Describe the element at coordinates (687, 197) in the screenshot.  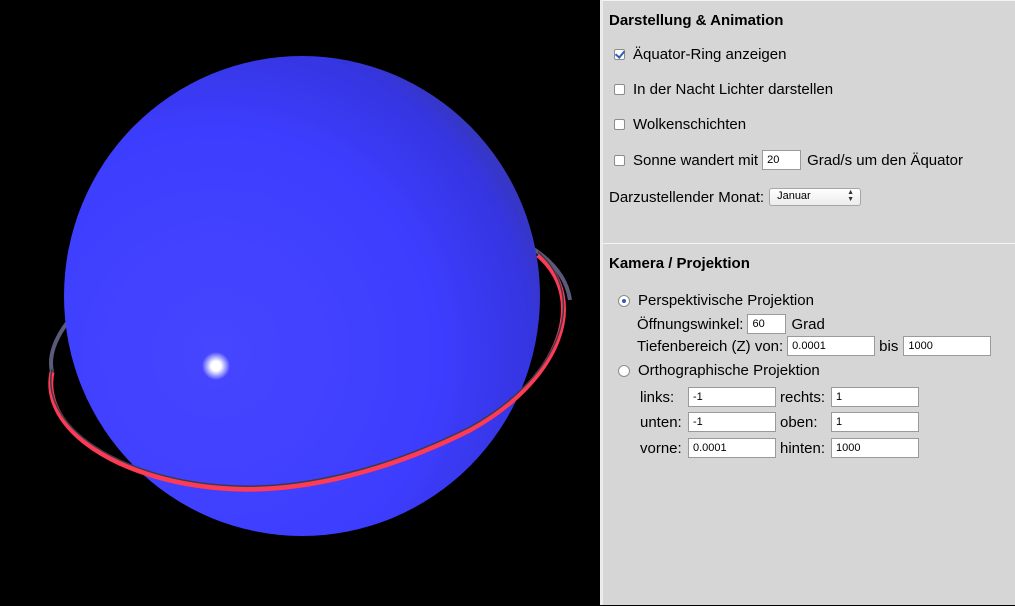
I see `month-label: Darzustellender Monat:` at that location.